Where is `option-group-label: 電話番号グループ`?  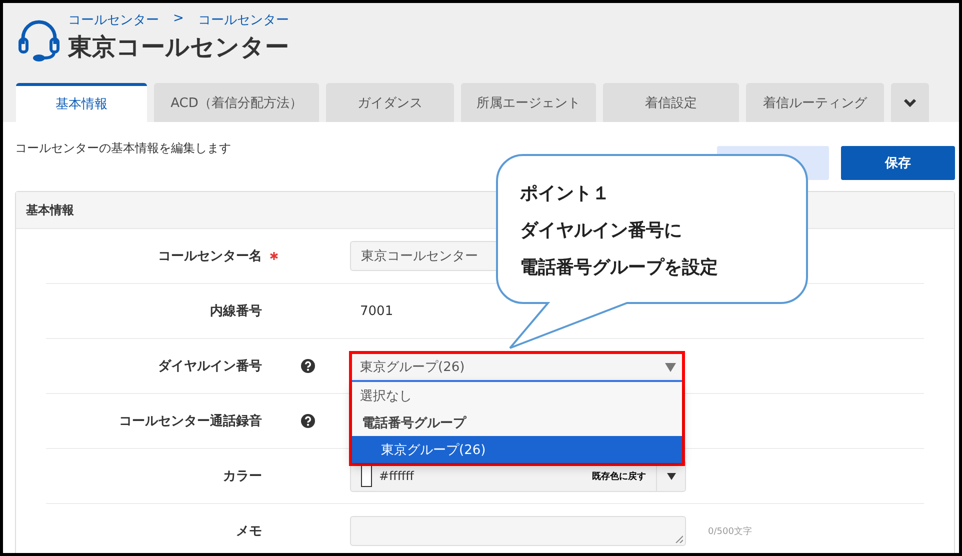 option-group-label: 電話番号グループ is located at coordinates (414, 423).